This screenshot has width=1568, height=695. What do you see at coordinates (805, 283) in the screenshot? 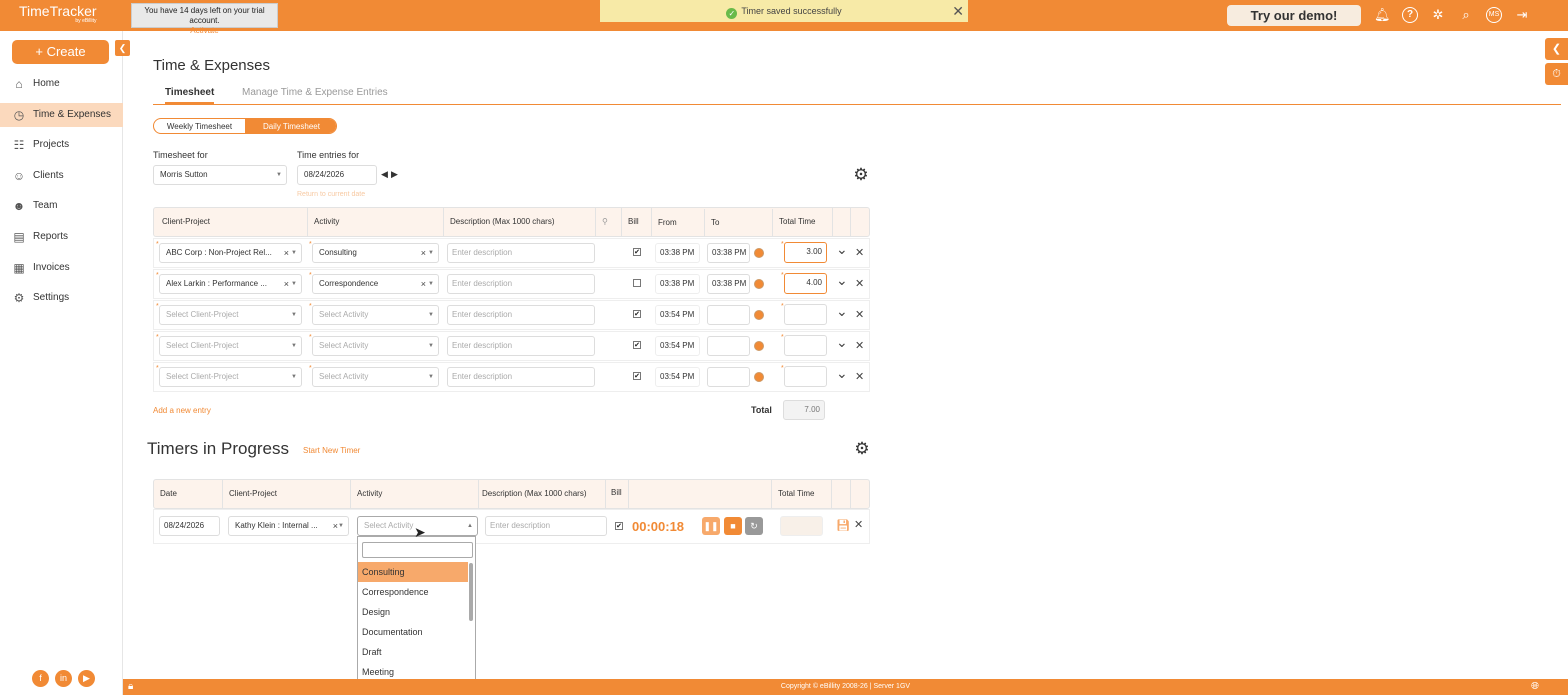
I see `total-time-input: 4.00` at bounding box center [805, 283].